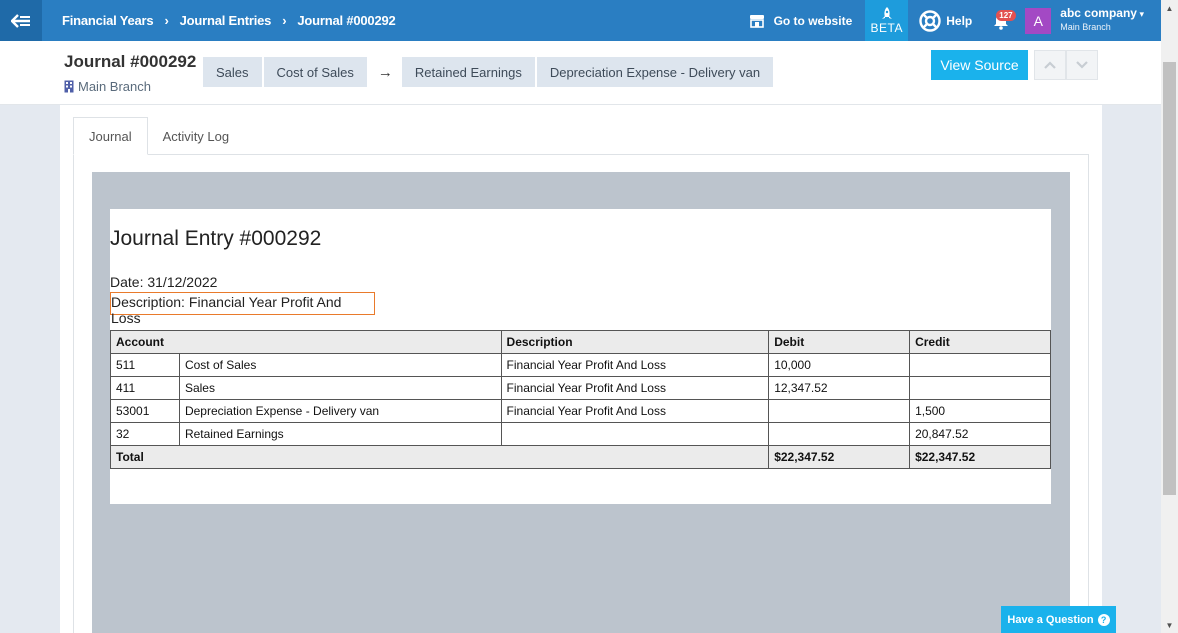  What do you see at coordinates (216, 238) in the screenshot?
I see `document-title: Journal Entry #000292` at bounding box center [216, 238].